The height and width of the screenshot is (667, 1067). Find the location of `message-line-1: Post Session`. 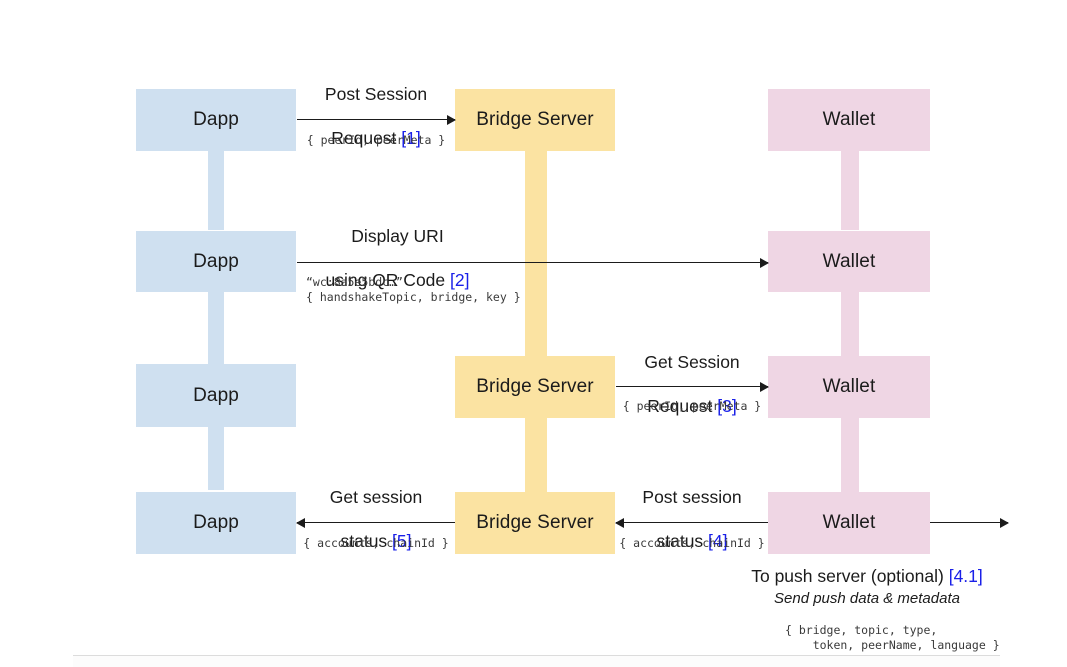

message-line-1: Post Session is located at coordinates (376, 94).